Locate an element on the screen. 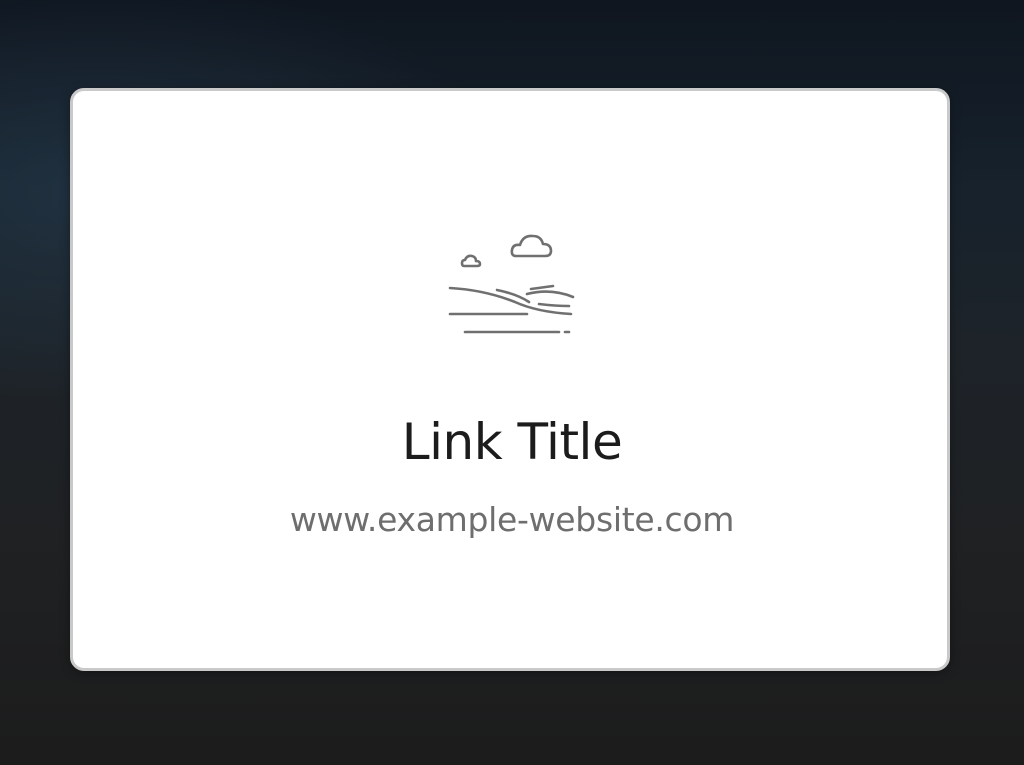 This screenshot has height=765, width=1024. landscape-placeholder-icon is located at coordinates (512, 281).